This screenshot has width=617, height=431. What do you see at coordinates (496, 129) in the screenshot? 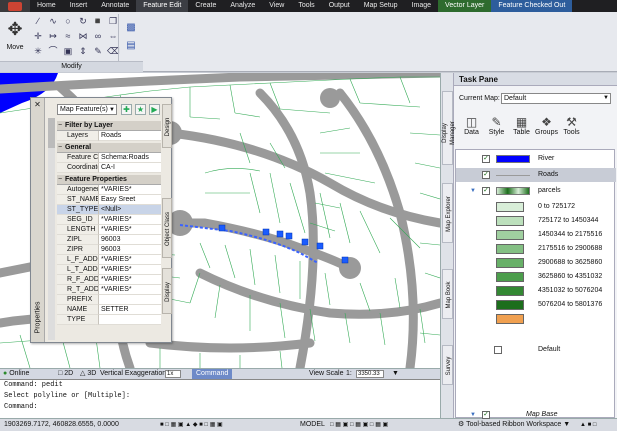
I see `style-button: ✎ Style` at bounding box center [496, 129].